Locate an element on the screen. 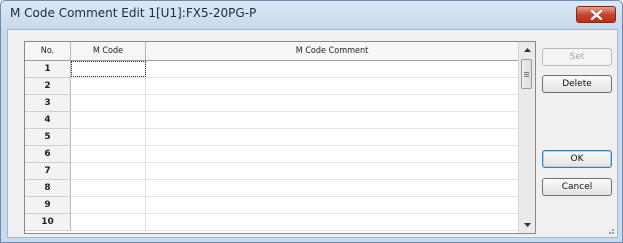 This screenshot has height=243, width=623. set-button: Set is located at coordinates (577, 57).